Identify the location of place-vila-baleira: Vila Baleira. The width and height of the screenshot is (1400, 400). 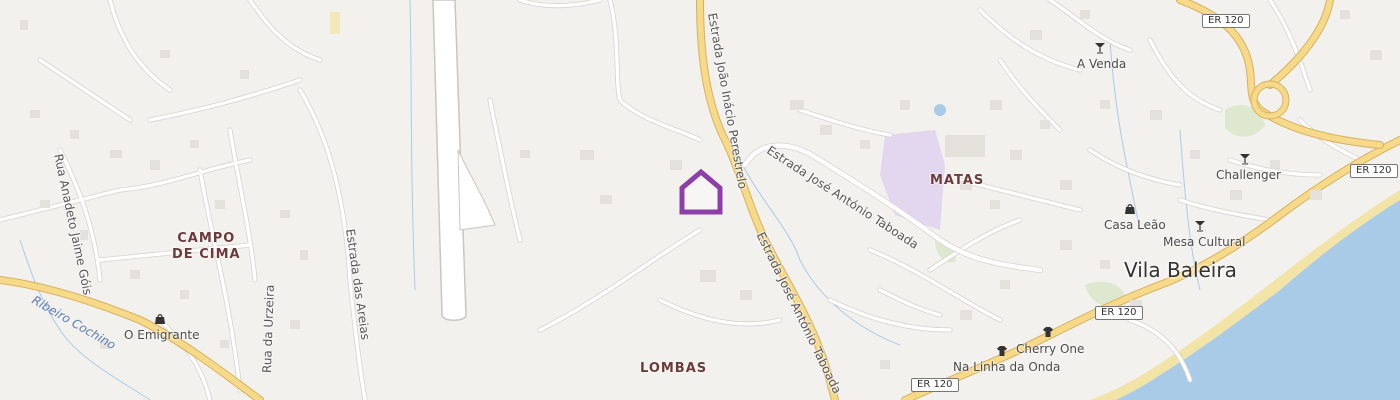
(1180, 270).